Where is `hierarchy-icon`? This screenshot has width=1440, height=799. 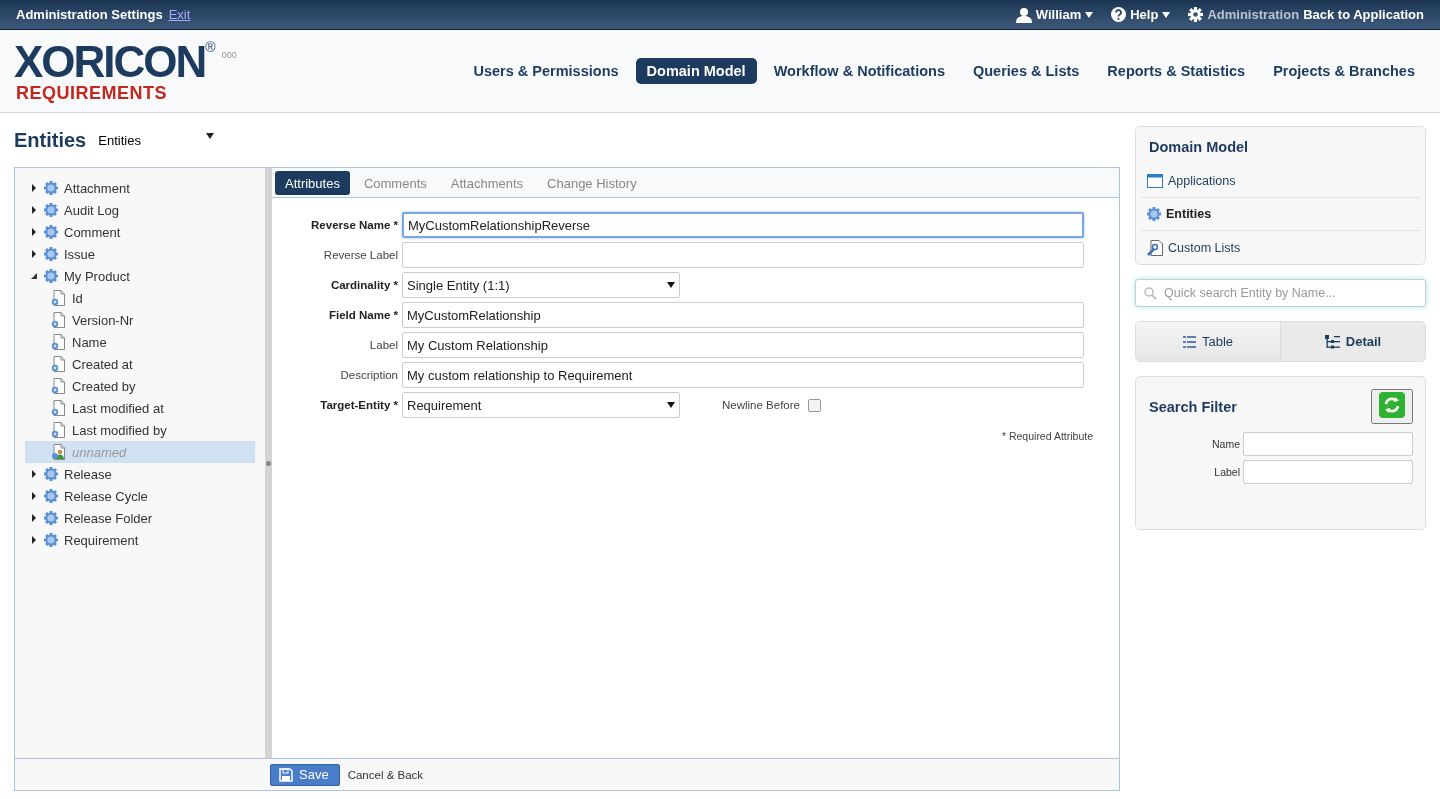
hierarchy-icon is located at coordinates (1332, 341).